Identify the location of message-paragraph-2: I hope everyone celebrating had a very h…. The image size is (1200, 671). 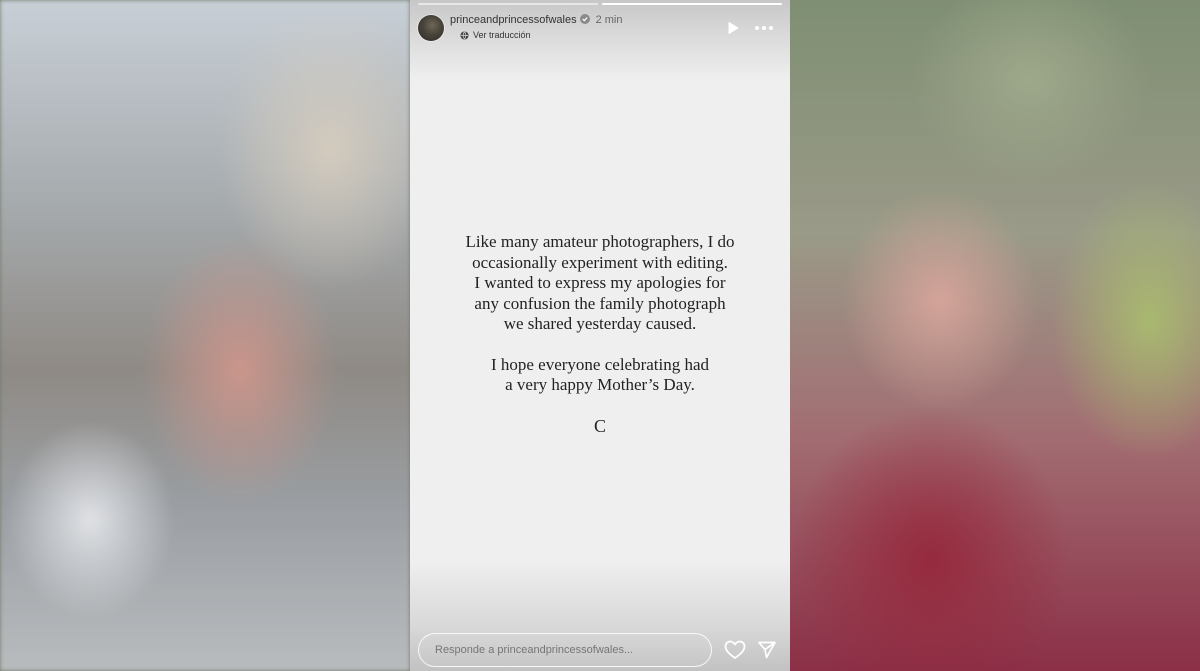
(600, 375).